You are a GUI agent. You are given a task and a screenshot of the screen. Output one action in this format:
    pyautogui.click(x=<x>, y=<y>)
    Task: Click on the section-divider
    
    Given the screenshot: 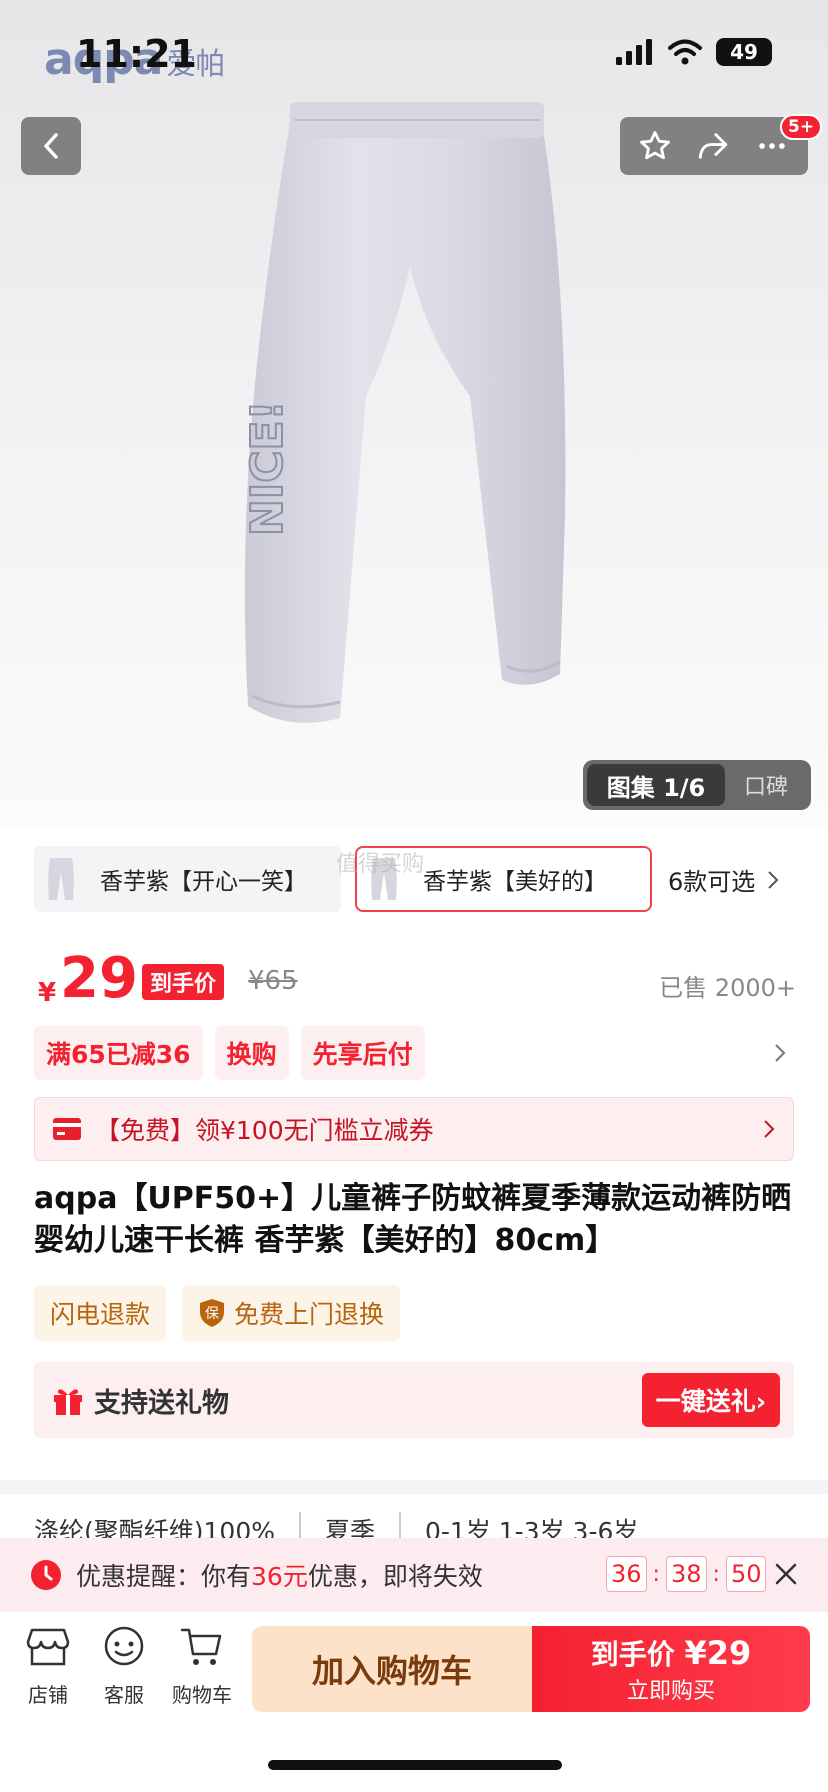 What is the action you would take?
    pyautogui.click(x=414, y=1487)
    